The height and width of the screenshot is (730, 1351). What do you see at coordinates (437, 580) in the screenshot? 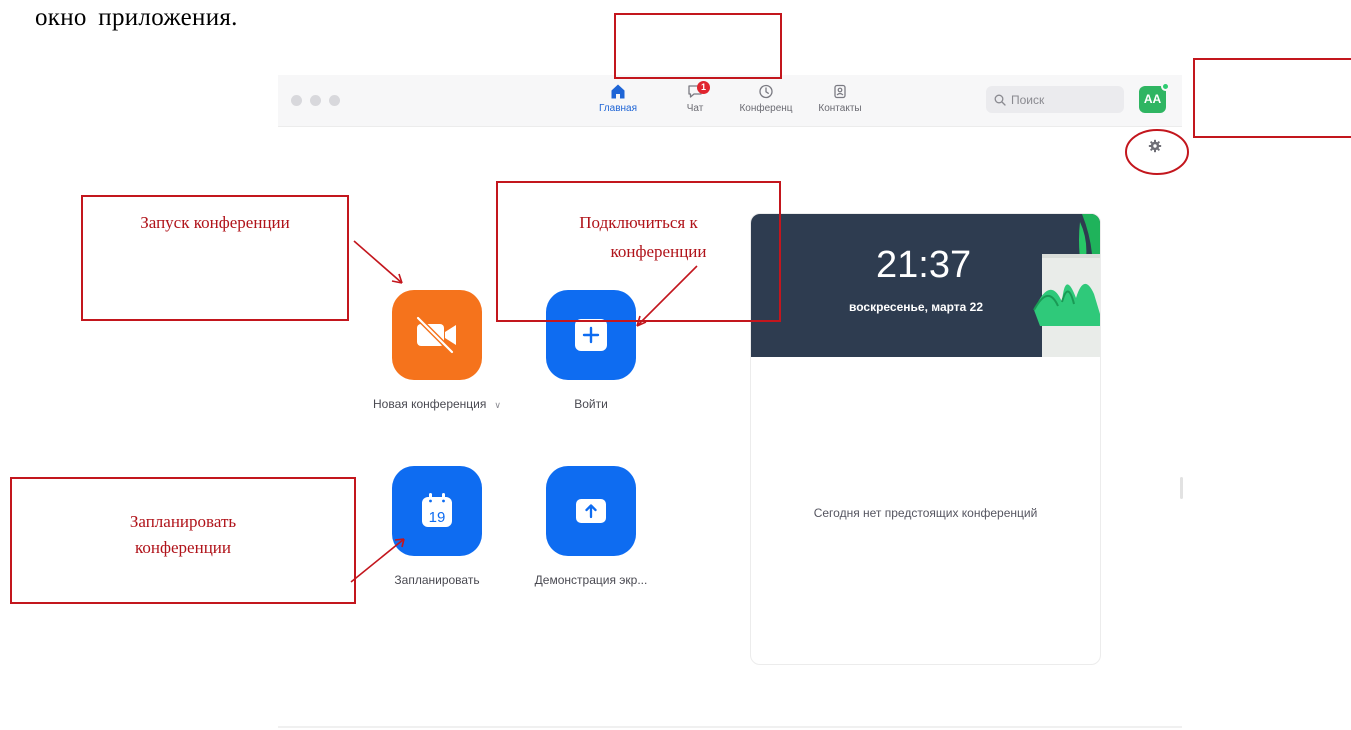
I see `schedule-meeting-label: Запланировать` at bounding box center [437, 580].